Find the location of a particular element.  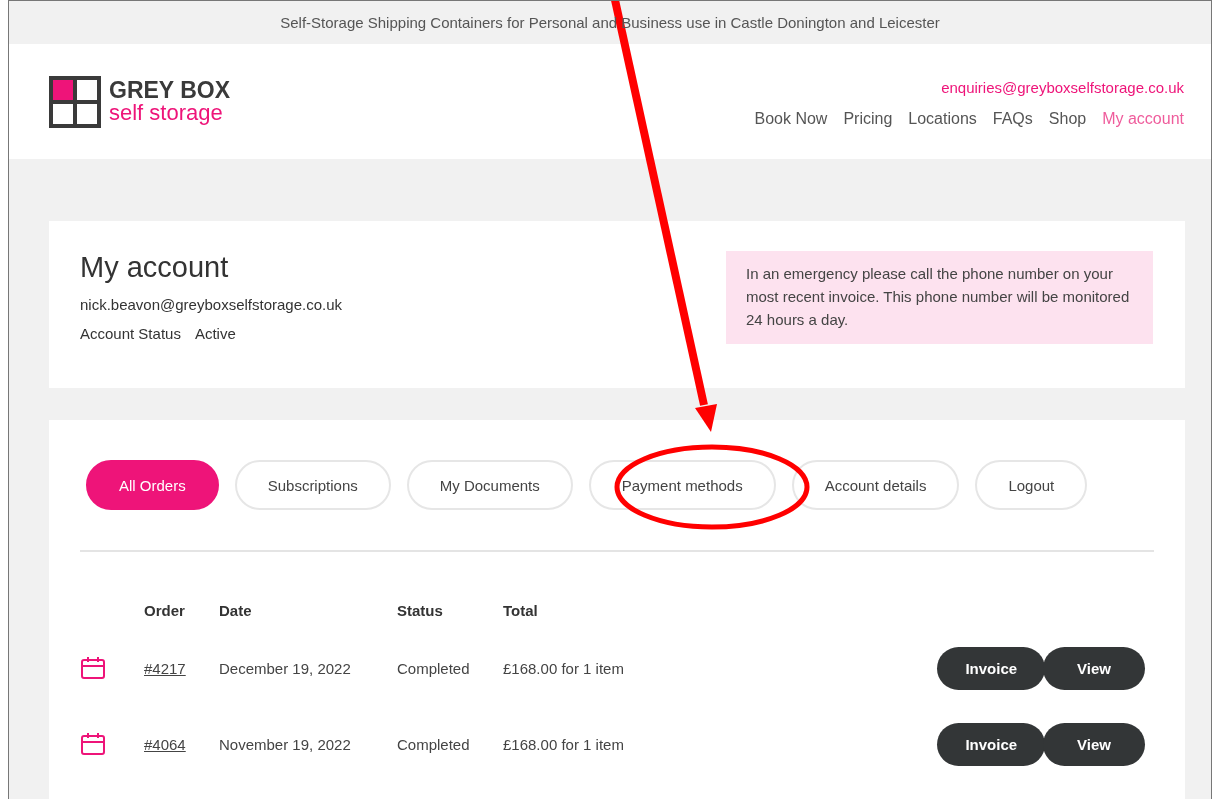

nav-link: Shop is located at coordinates (1067, 119).